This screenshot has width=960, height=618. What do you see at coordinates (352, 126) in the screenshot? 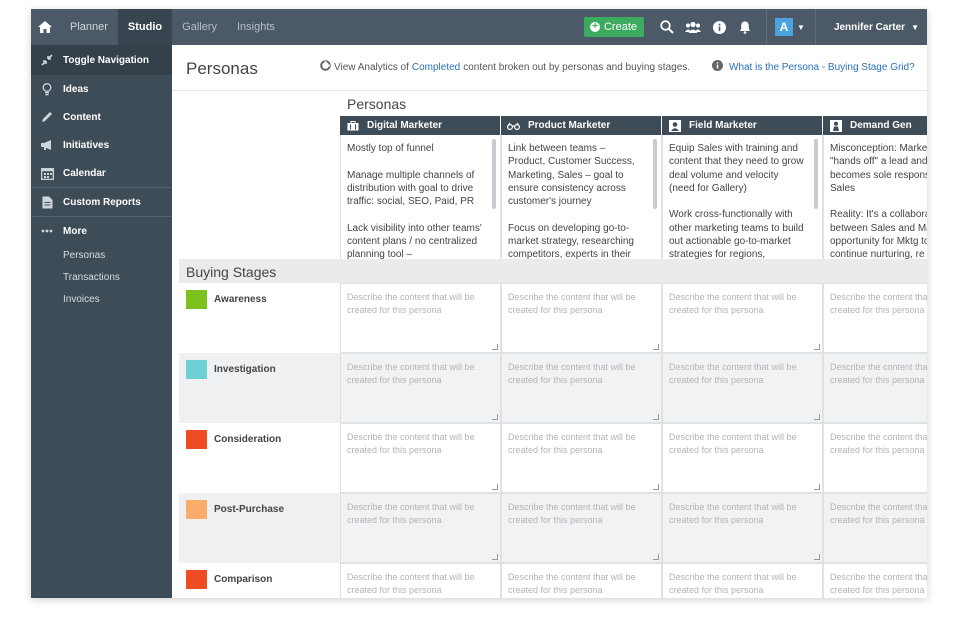
I see `briefcase-icon` at bounding box center [352, 126].